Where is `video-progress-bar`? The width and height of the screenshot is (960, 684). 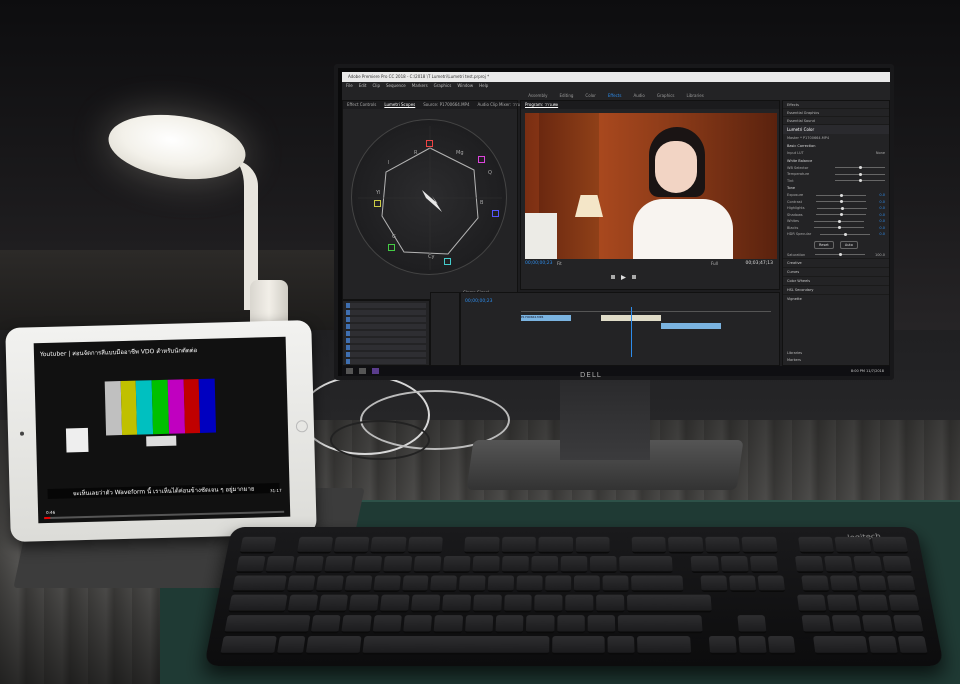
video-progress-bar is located at coordinates (164, 515).